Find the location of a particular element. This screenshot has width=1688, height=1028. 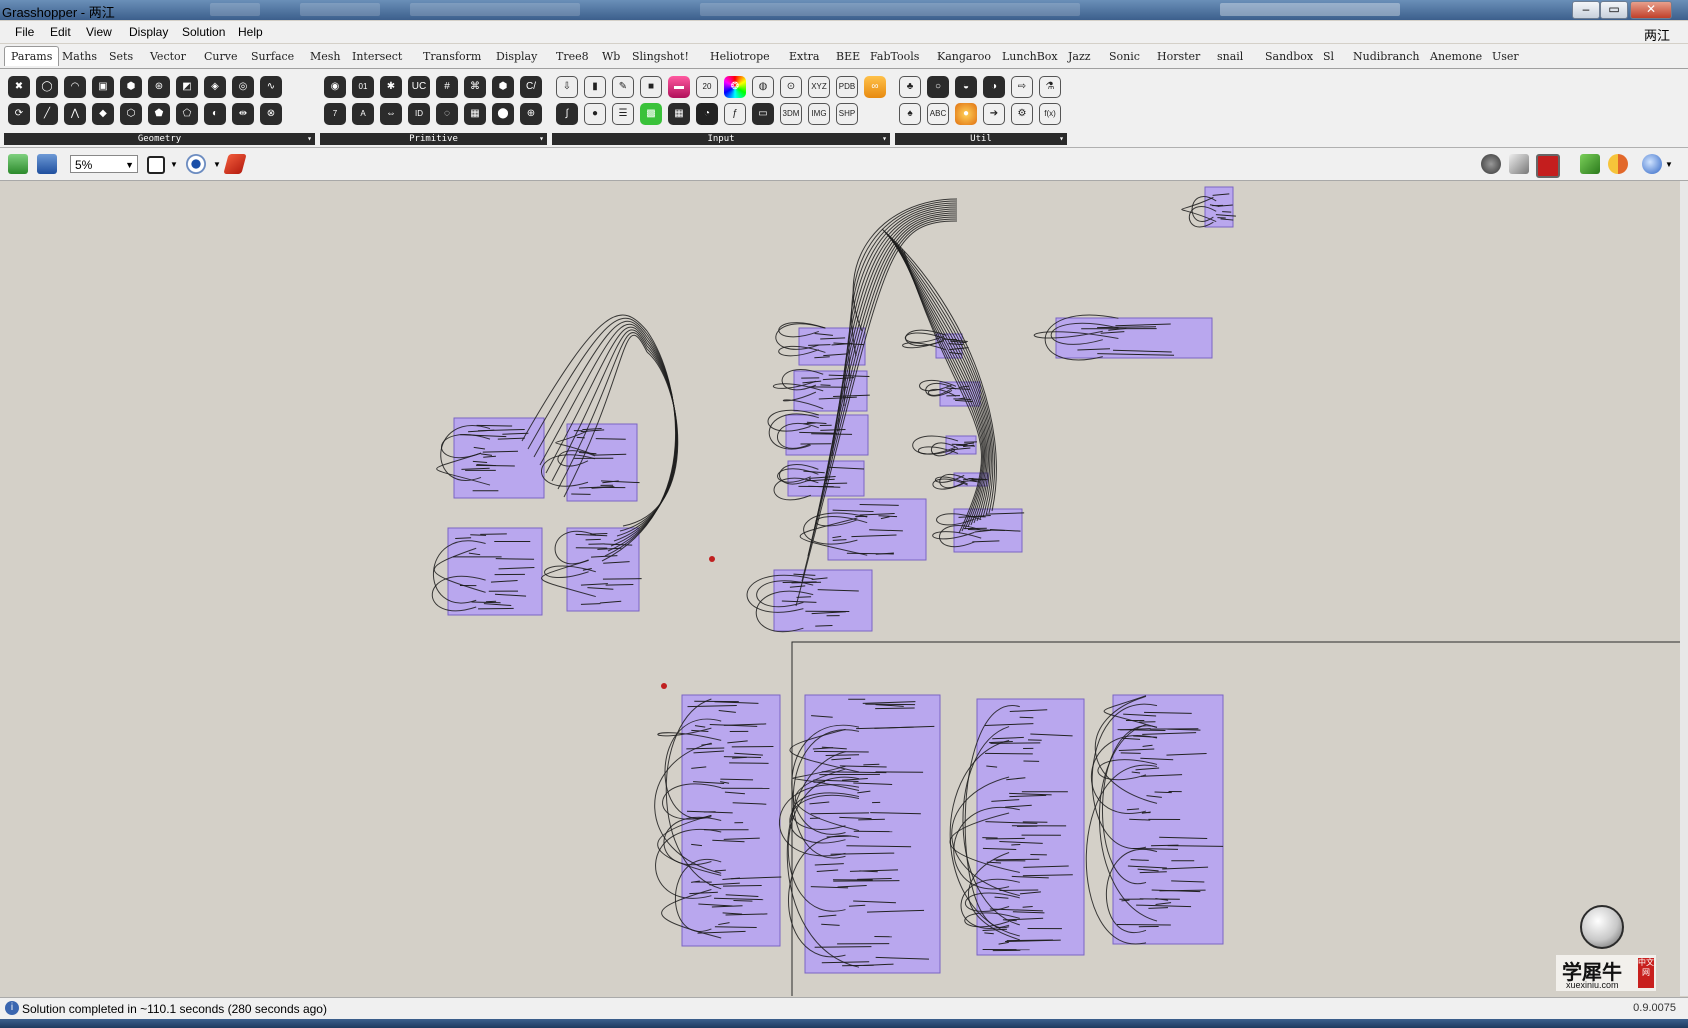

complex-icon: ⬢ is located at coordinates (503, 87).